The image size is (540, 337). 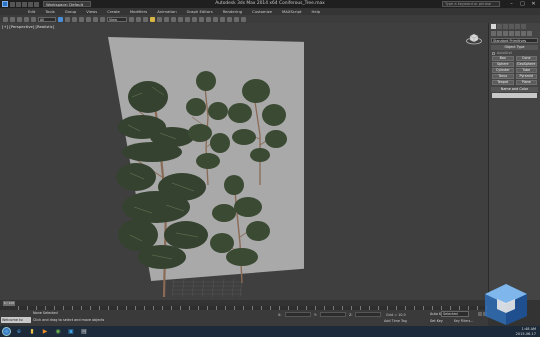 I want to click on align-icon, so click(x=187, y=19).